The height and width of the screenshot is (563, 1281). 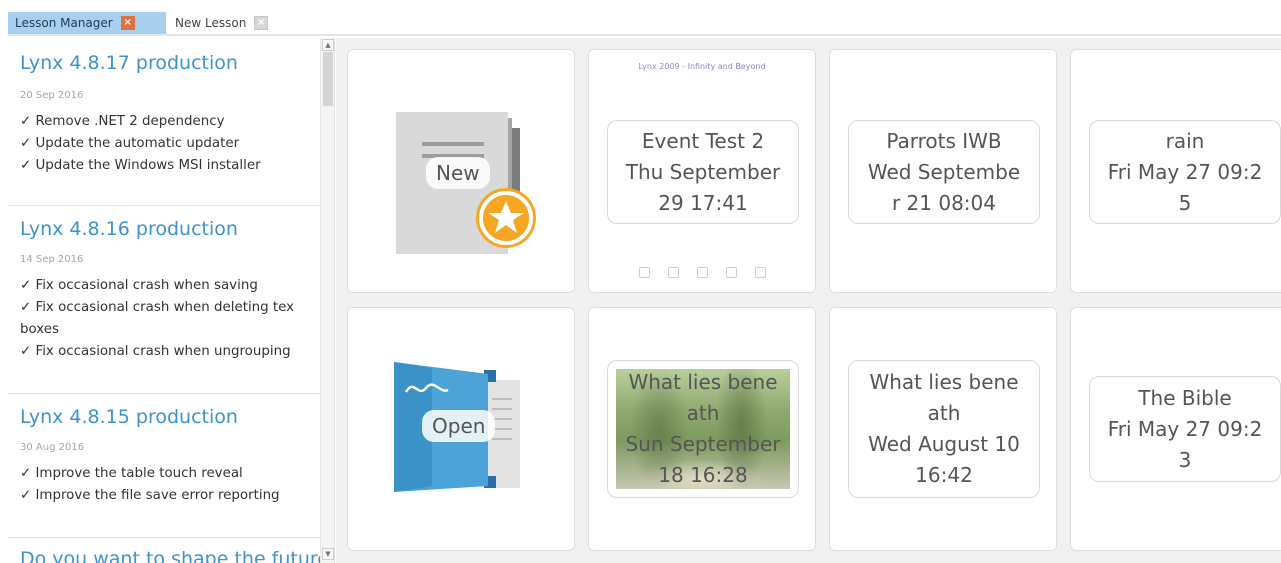 I want to click on lesson-thumbnail: rain Fri May 27 09:2 5, so click(x=1185, y=172).